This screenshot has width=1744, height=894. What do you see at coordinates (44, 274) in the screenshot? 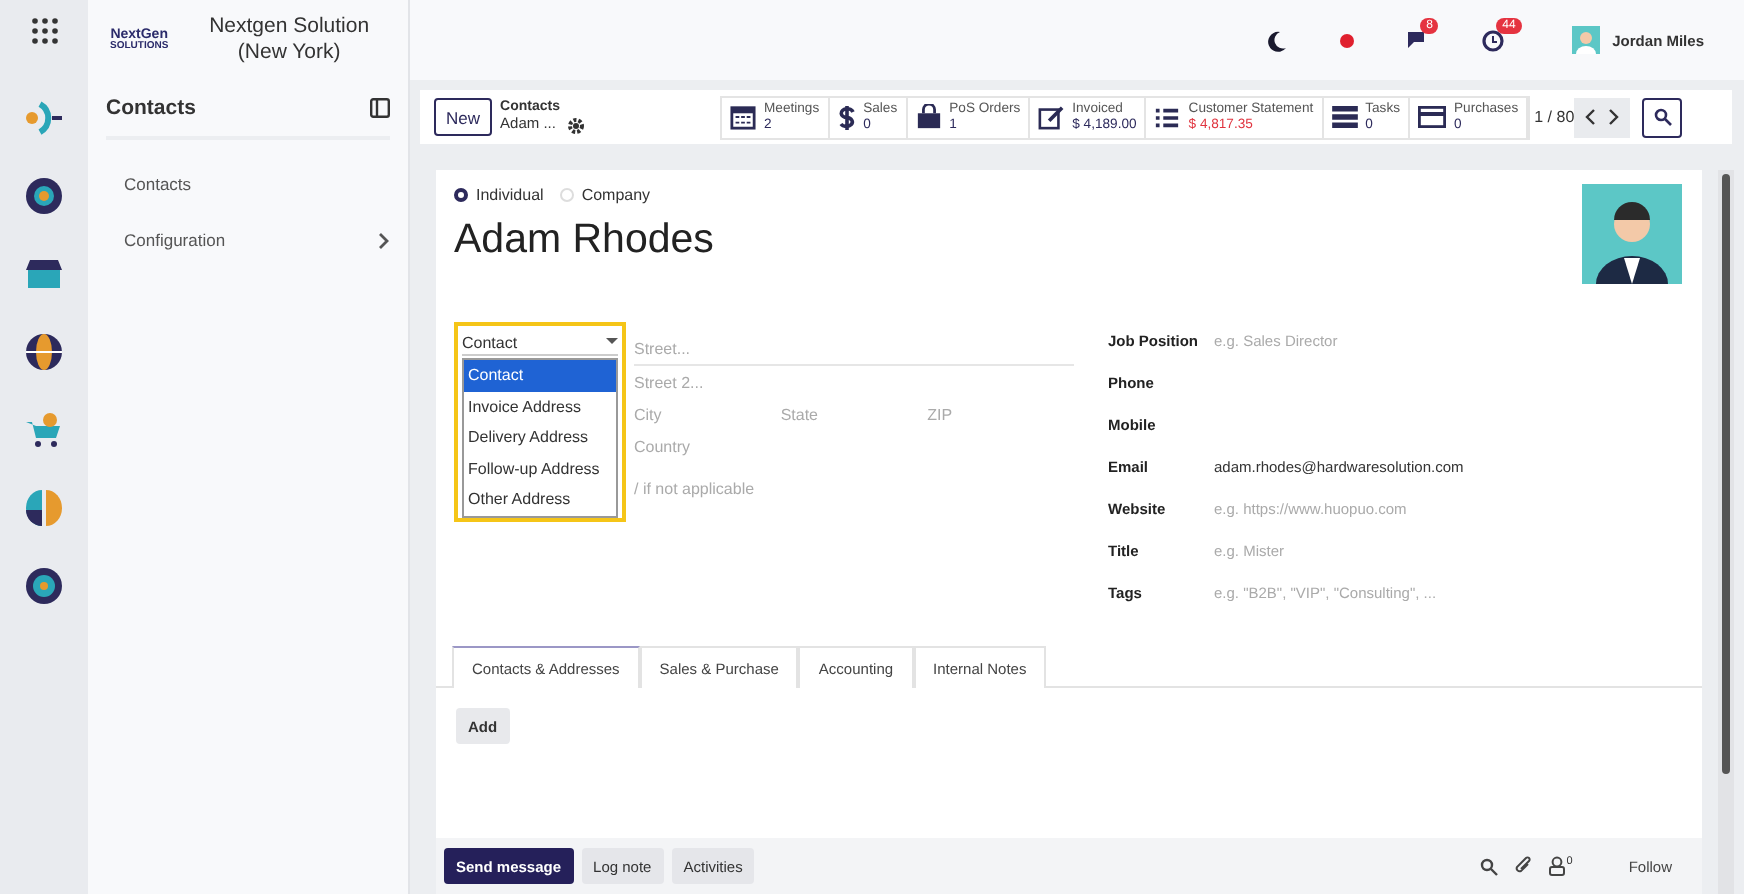
I see `store-icon` at bounding box center [44, 274].